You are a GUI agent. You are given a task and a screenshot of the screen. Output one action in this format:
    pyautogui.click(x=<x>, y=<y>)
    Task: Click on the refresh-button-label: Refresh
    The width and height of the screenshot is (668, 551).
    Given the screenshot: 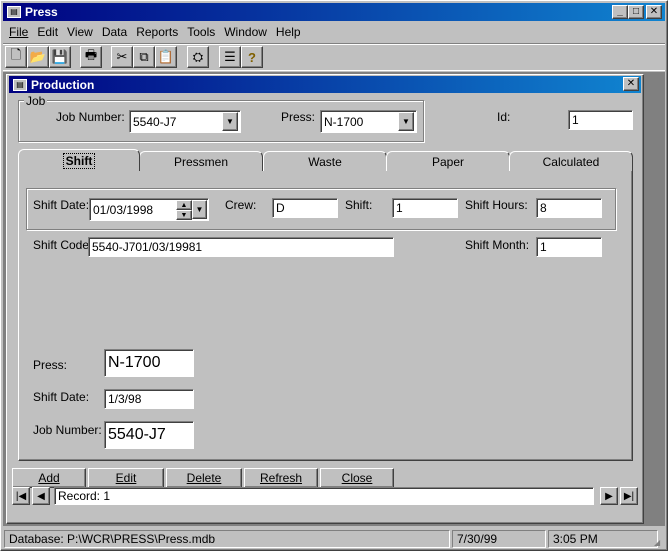 What is the action you would take?
    pyautogui.click(x=281, y=478)
    